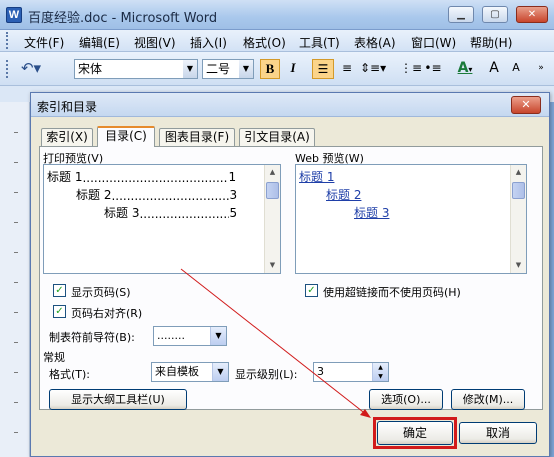 This screenshot has height=457, width=554. I want to click on formatting-toolbar: ↶▾ 宋体 ▼ 二号 ▼ B I ☰ ≡ ⇕≡▾ ⋮≡ •≡ A▾ A A », so click(277, 69).